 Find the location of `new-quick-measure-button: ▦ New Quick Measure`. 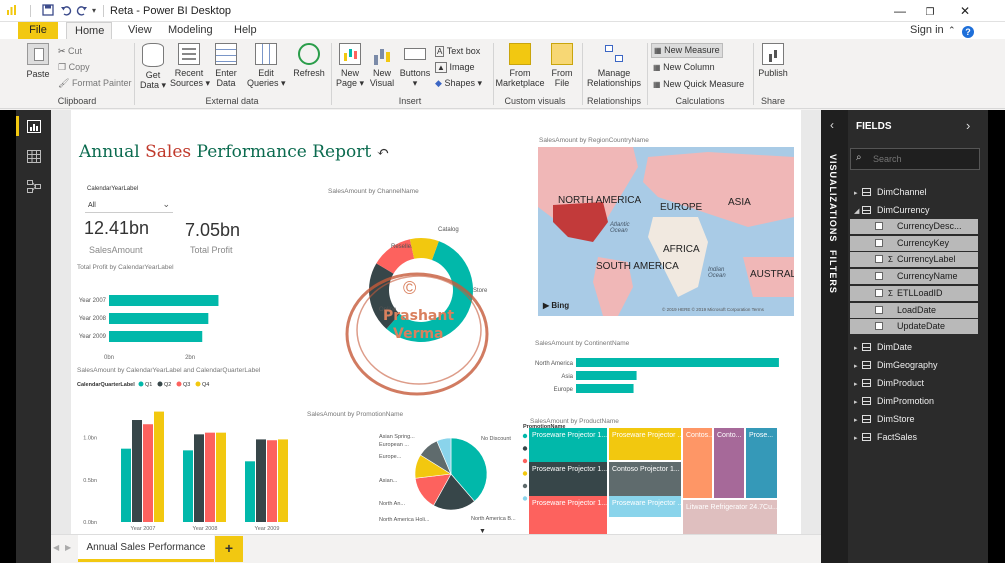

new-quick-measure-button: ▦ New Quick Measure is located at coordinates (698, 84).